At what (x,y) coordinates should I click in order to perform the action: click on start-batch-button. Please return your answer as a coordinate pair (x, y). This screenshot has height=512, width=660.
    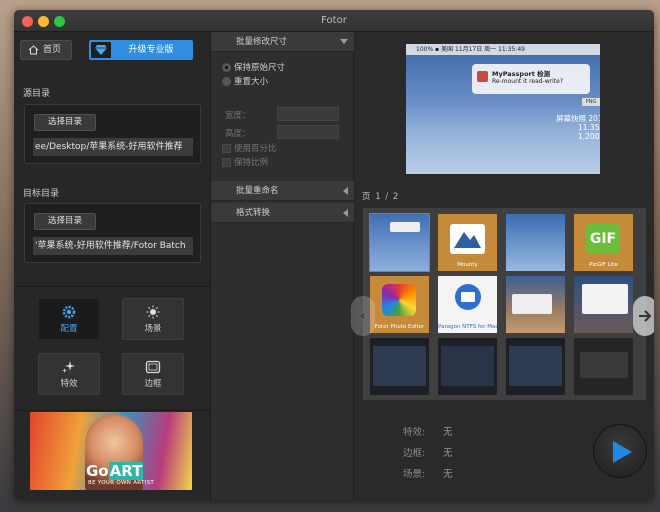
    Looking at the image, I should click on (620, 451).